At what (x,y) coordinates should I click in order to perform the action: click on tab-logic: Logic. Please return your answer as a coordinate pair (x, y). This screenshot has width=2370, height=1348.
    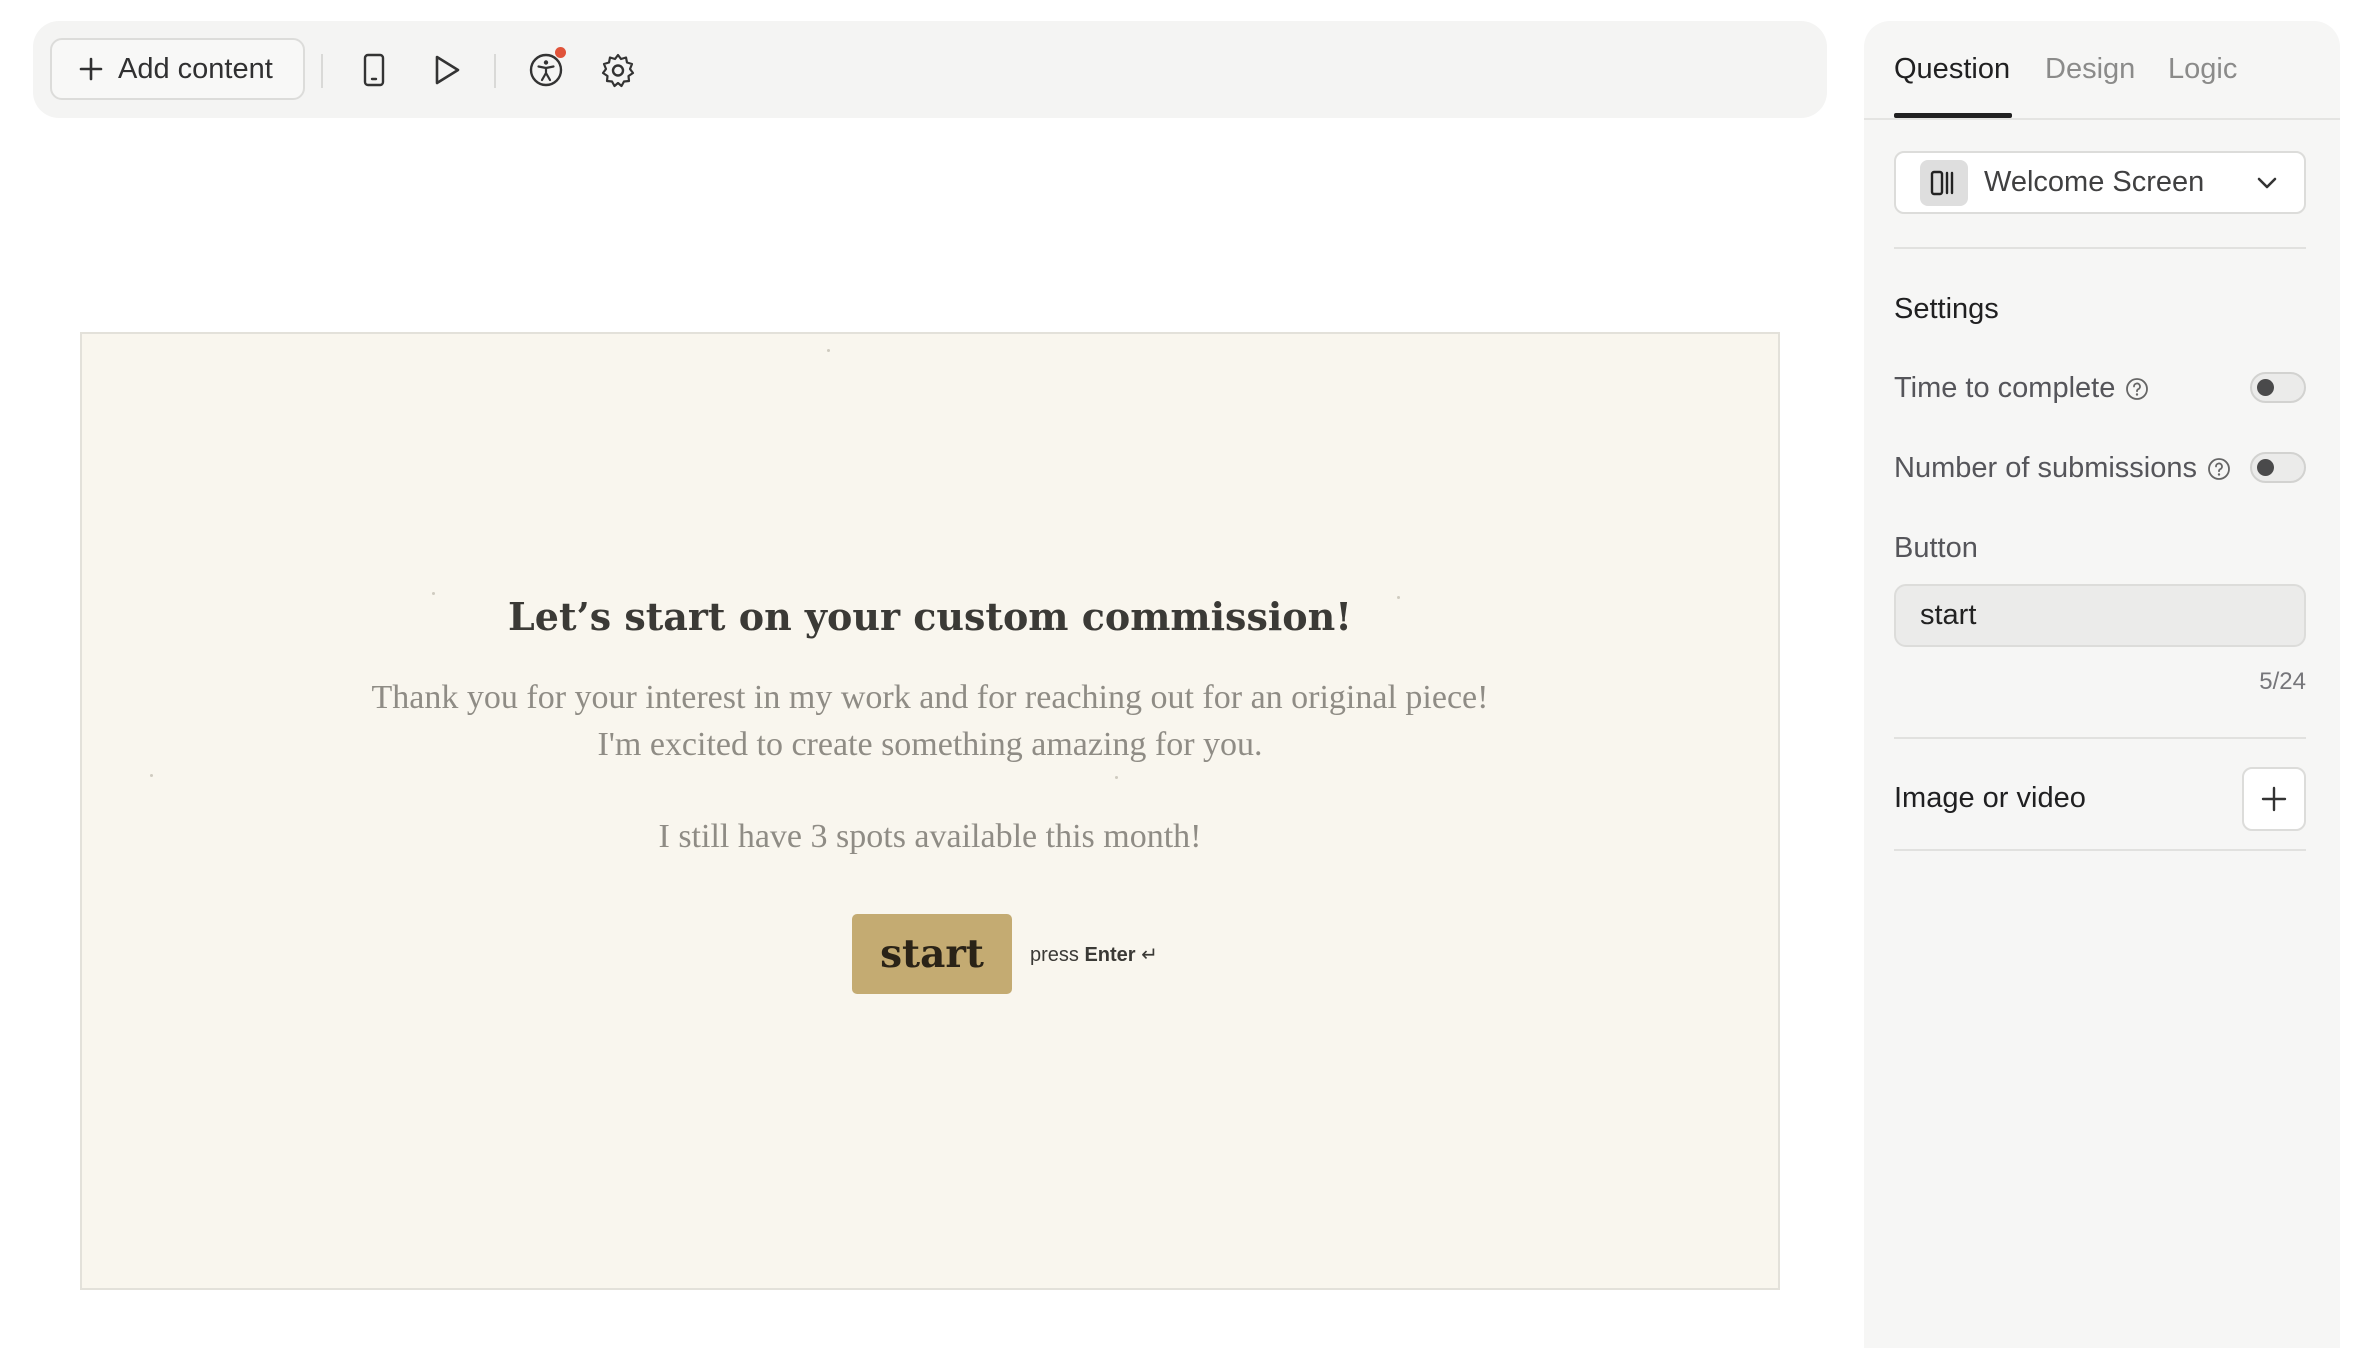
    Looking at the image, I should click on (2202, 69).